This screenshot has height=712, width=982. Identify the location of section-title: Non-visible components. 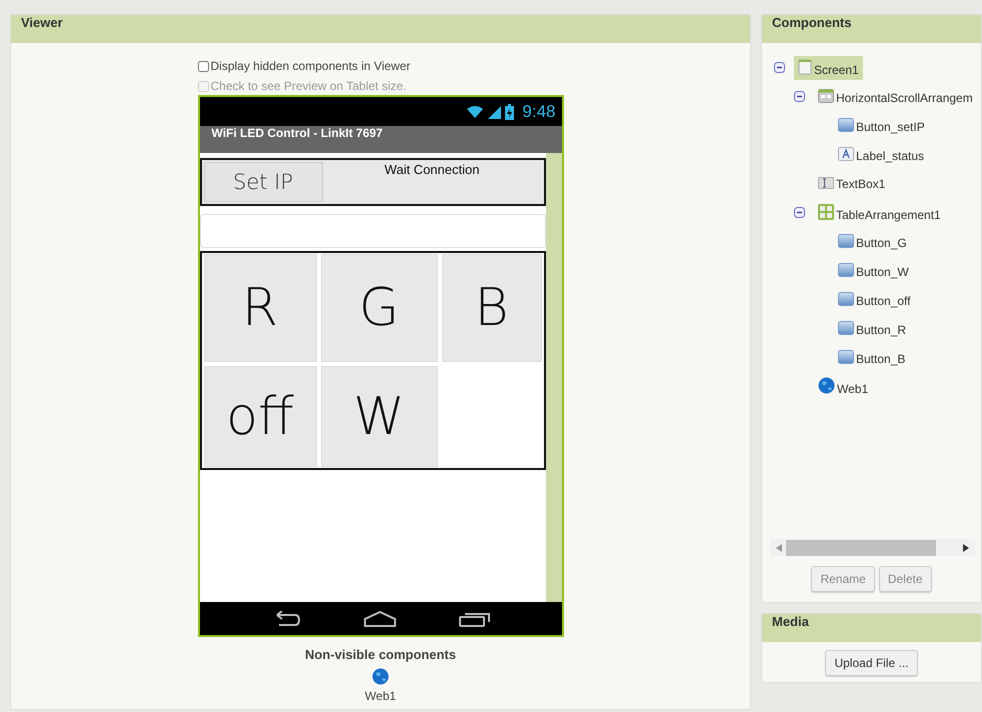
(380, 654).